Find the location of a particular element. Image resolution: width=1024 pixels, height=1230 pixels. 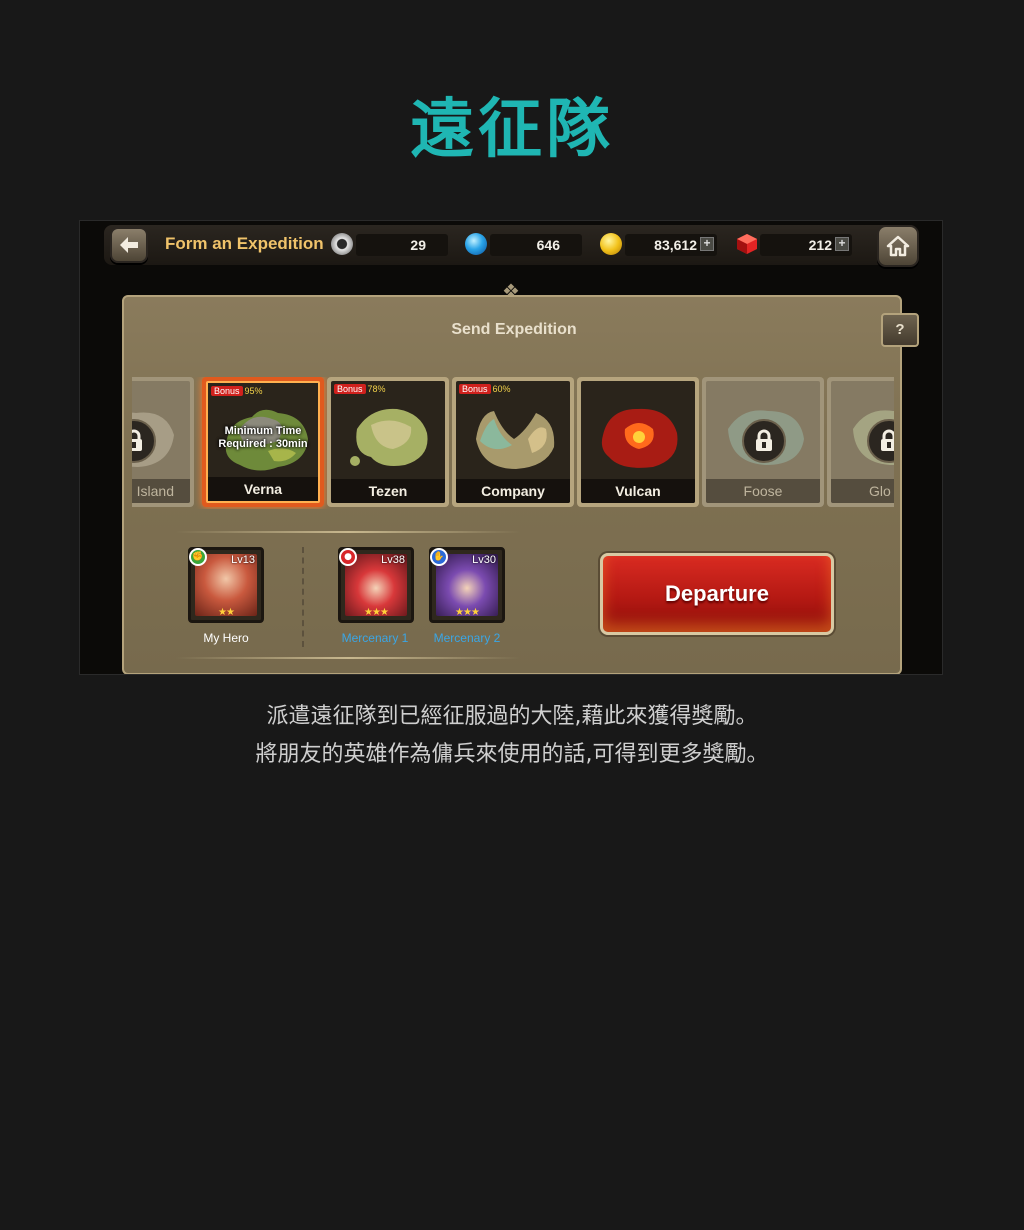

company-terrain-icon is located at coordinates (515, 440).